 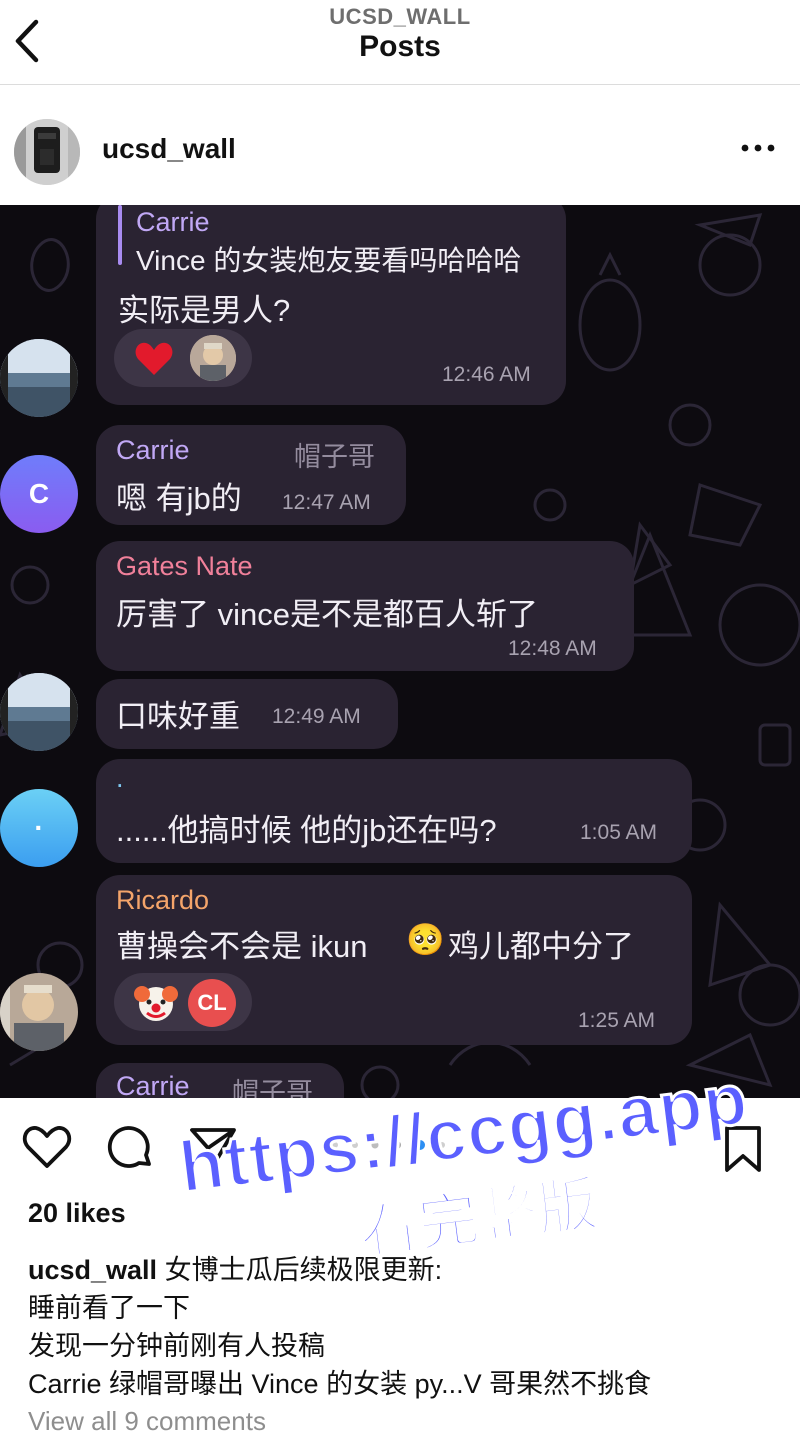 I want to click on chat-message: Carrie Vince 的女装炮友要看吗哈哈哈 实际是男人? 12:46 AM, so click(x=331, y=305).